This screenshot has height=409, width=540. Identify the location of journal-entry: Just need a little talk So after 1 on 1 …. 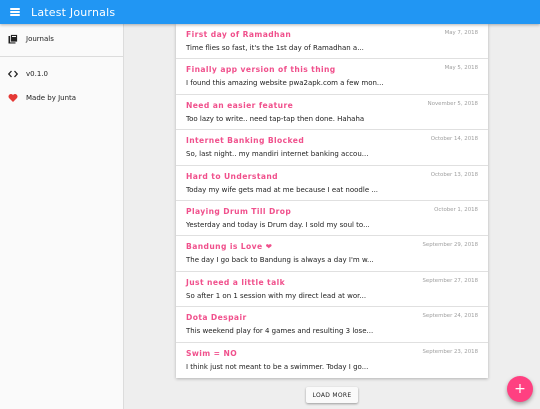
(332, 290).